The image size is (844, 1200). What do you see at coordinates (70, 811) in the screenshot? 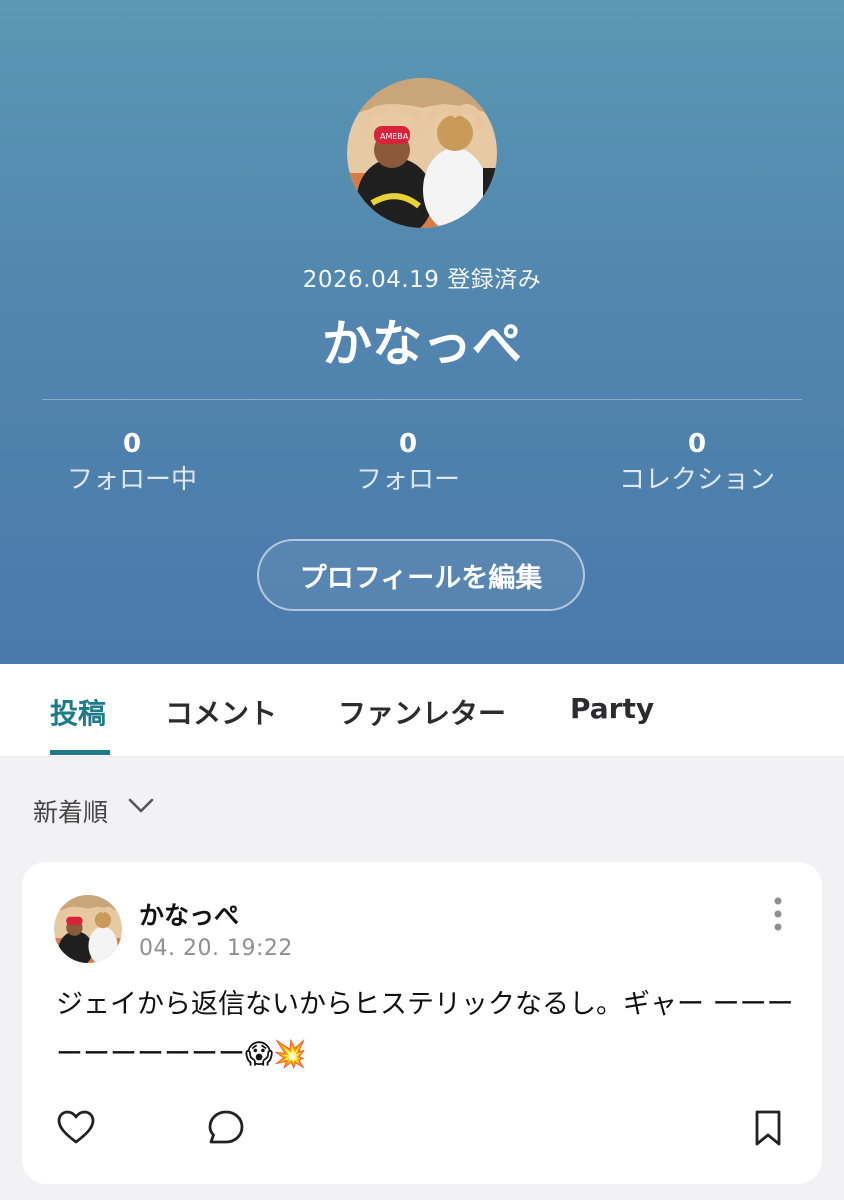
I see `sort-dropdown: 新着順` at bounding box center [70, 811].